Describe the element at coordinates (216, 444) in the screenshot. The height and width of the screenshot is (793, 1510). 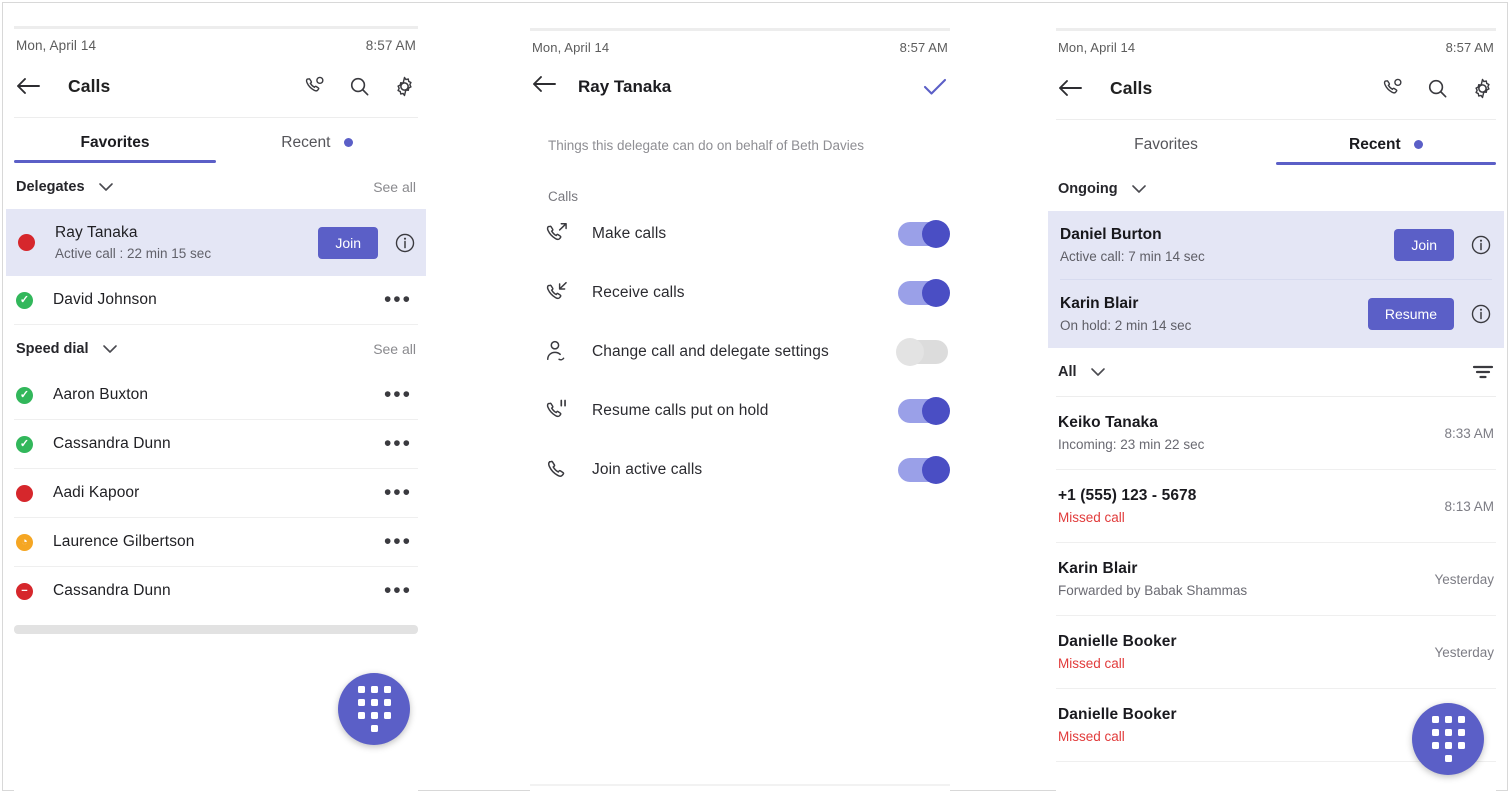
I see `speed-dial-row: ✓ Cassandra Dunn •••` at that location.